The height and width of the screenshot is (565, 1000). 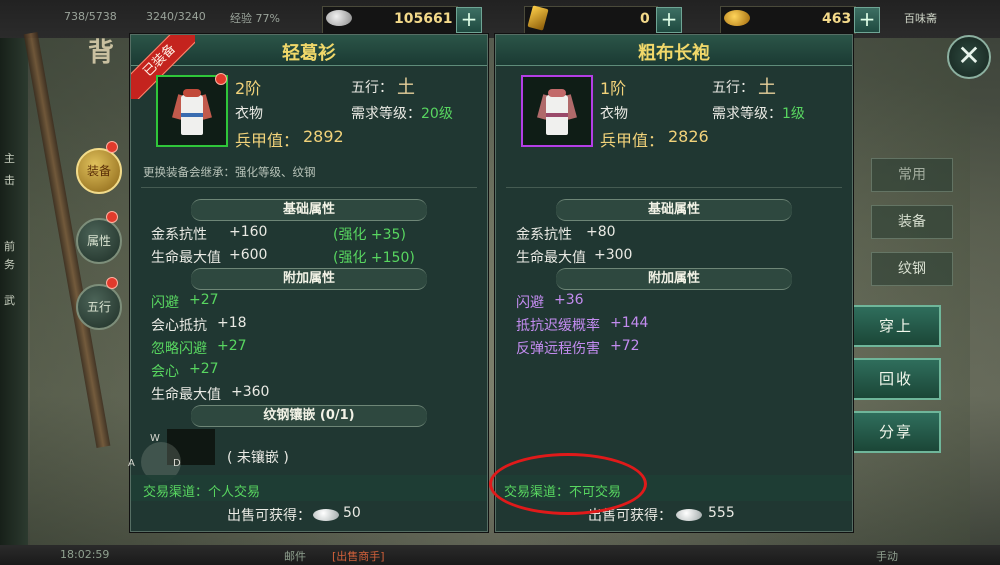 I want to click on tab-gear: 装备, so click(x=912, y=222).